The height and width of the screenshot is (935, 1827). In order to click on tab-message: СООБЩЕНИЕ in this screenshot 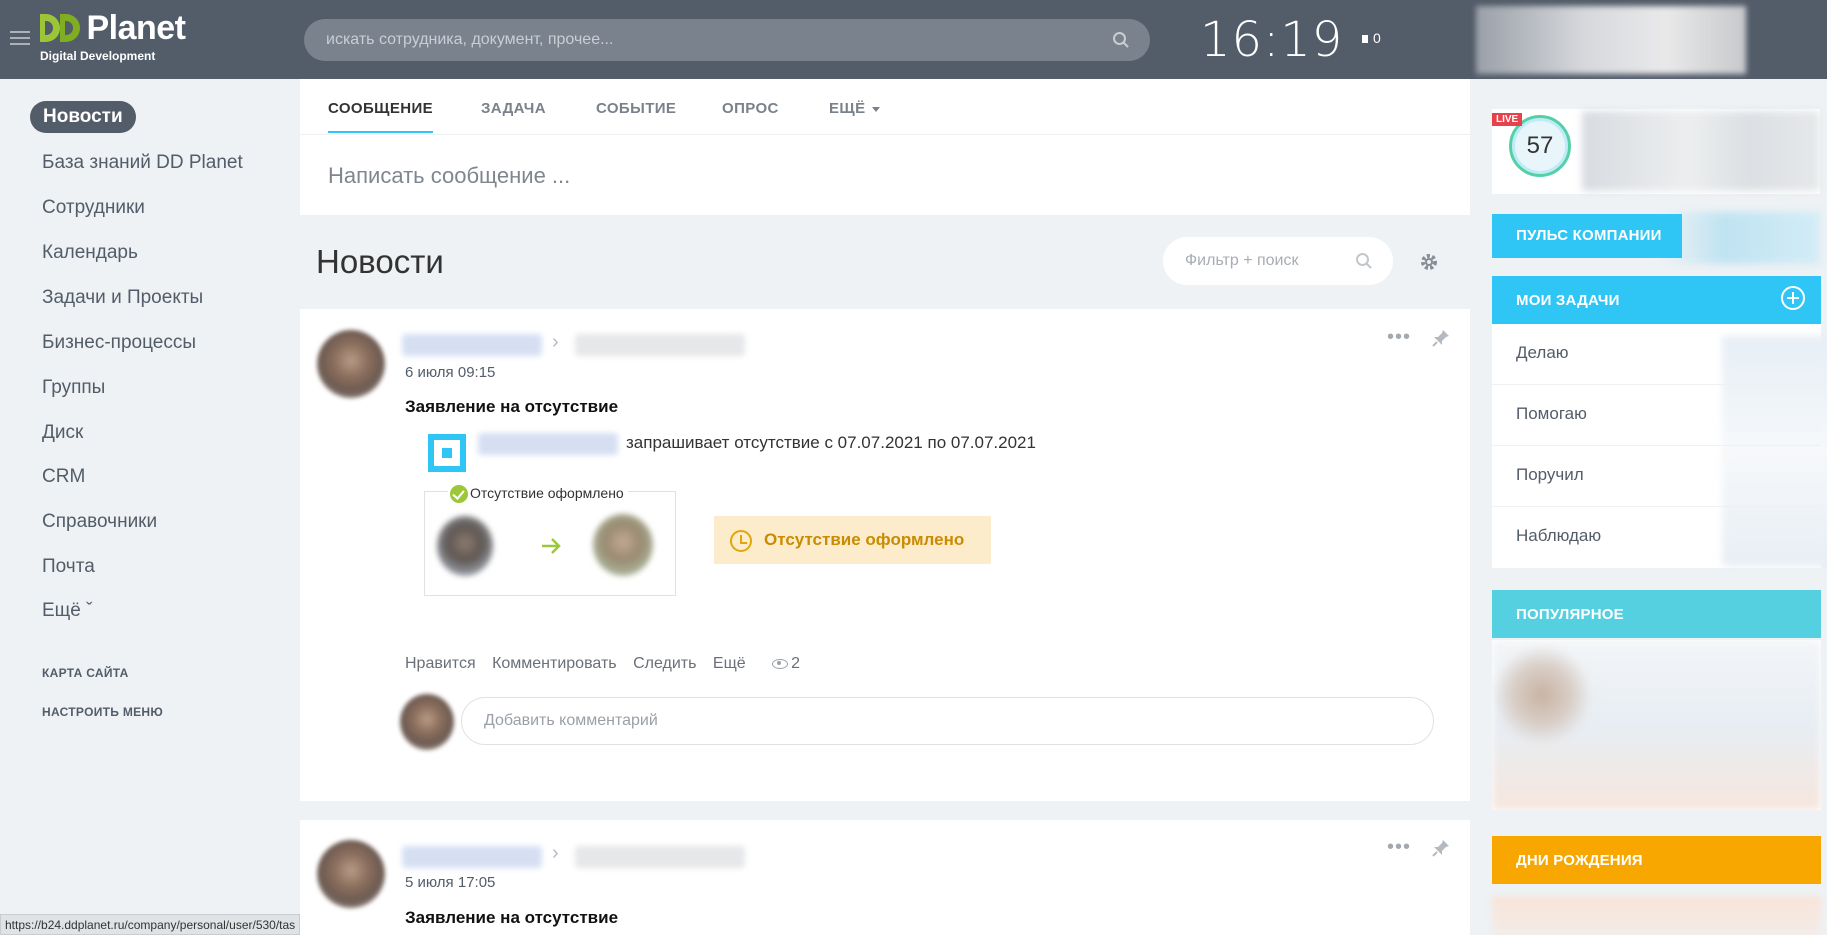, I will do `click(381, 116)`.